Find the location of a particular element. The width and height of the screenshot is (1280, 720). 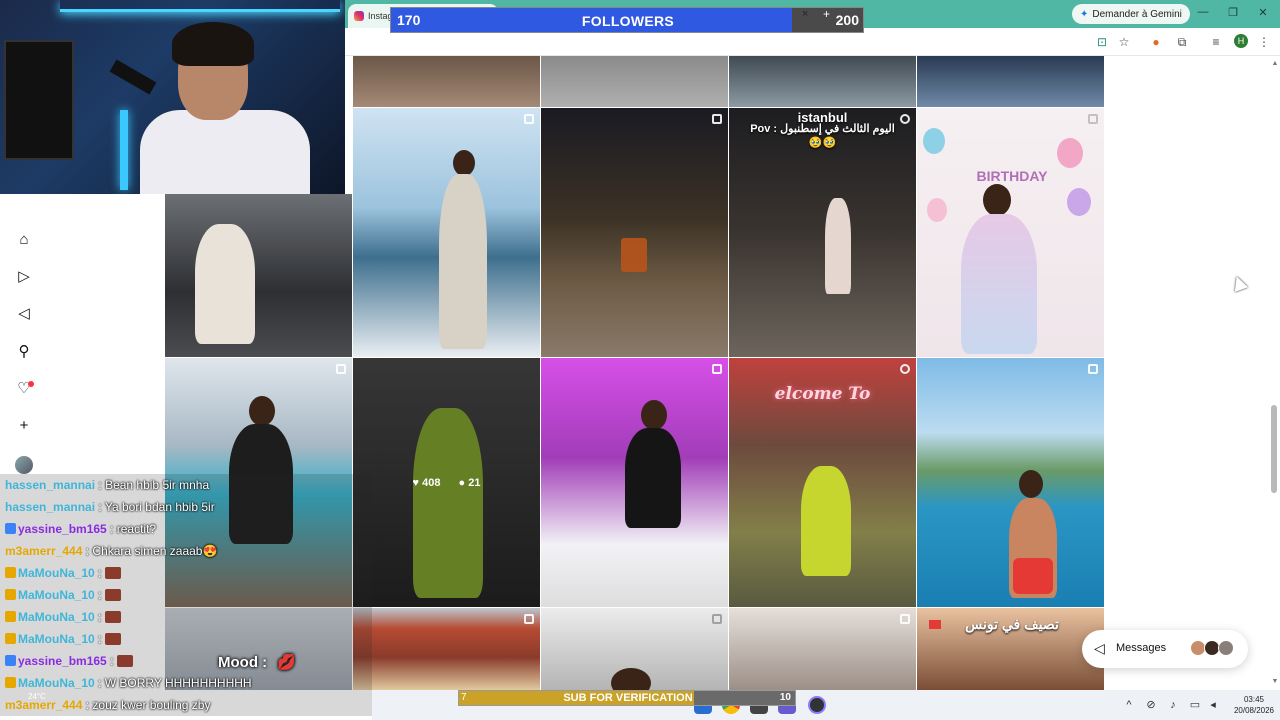

profile-avatar is located at coordinates (24, 465).